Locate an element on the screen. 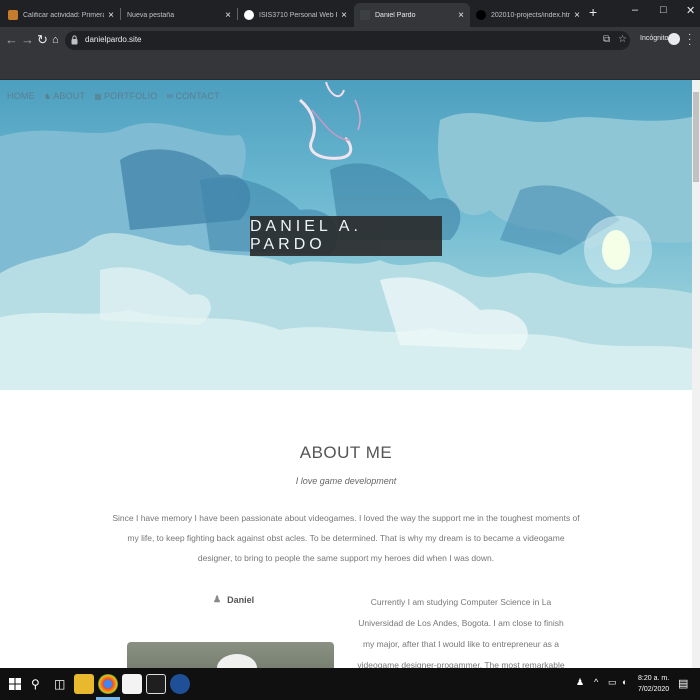 The image size is (700, 700). hero-name: DANIEL A. PARDO is located at coordinates (346, 236).